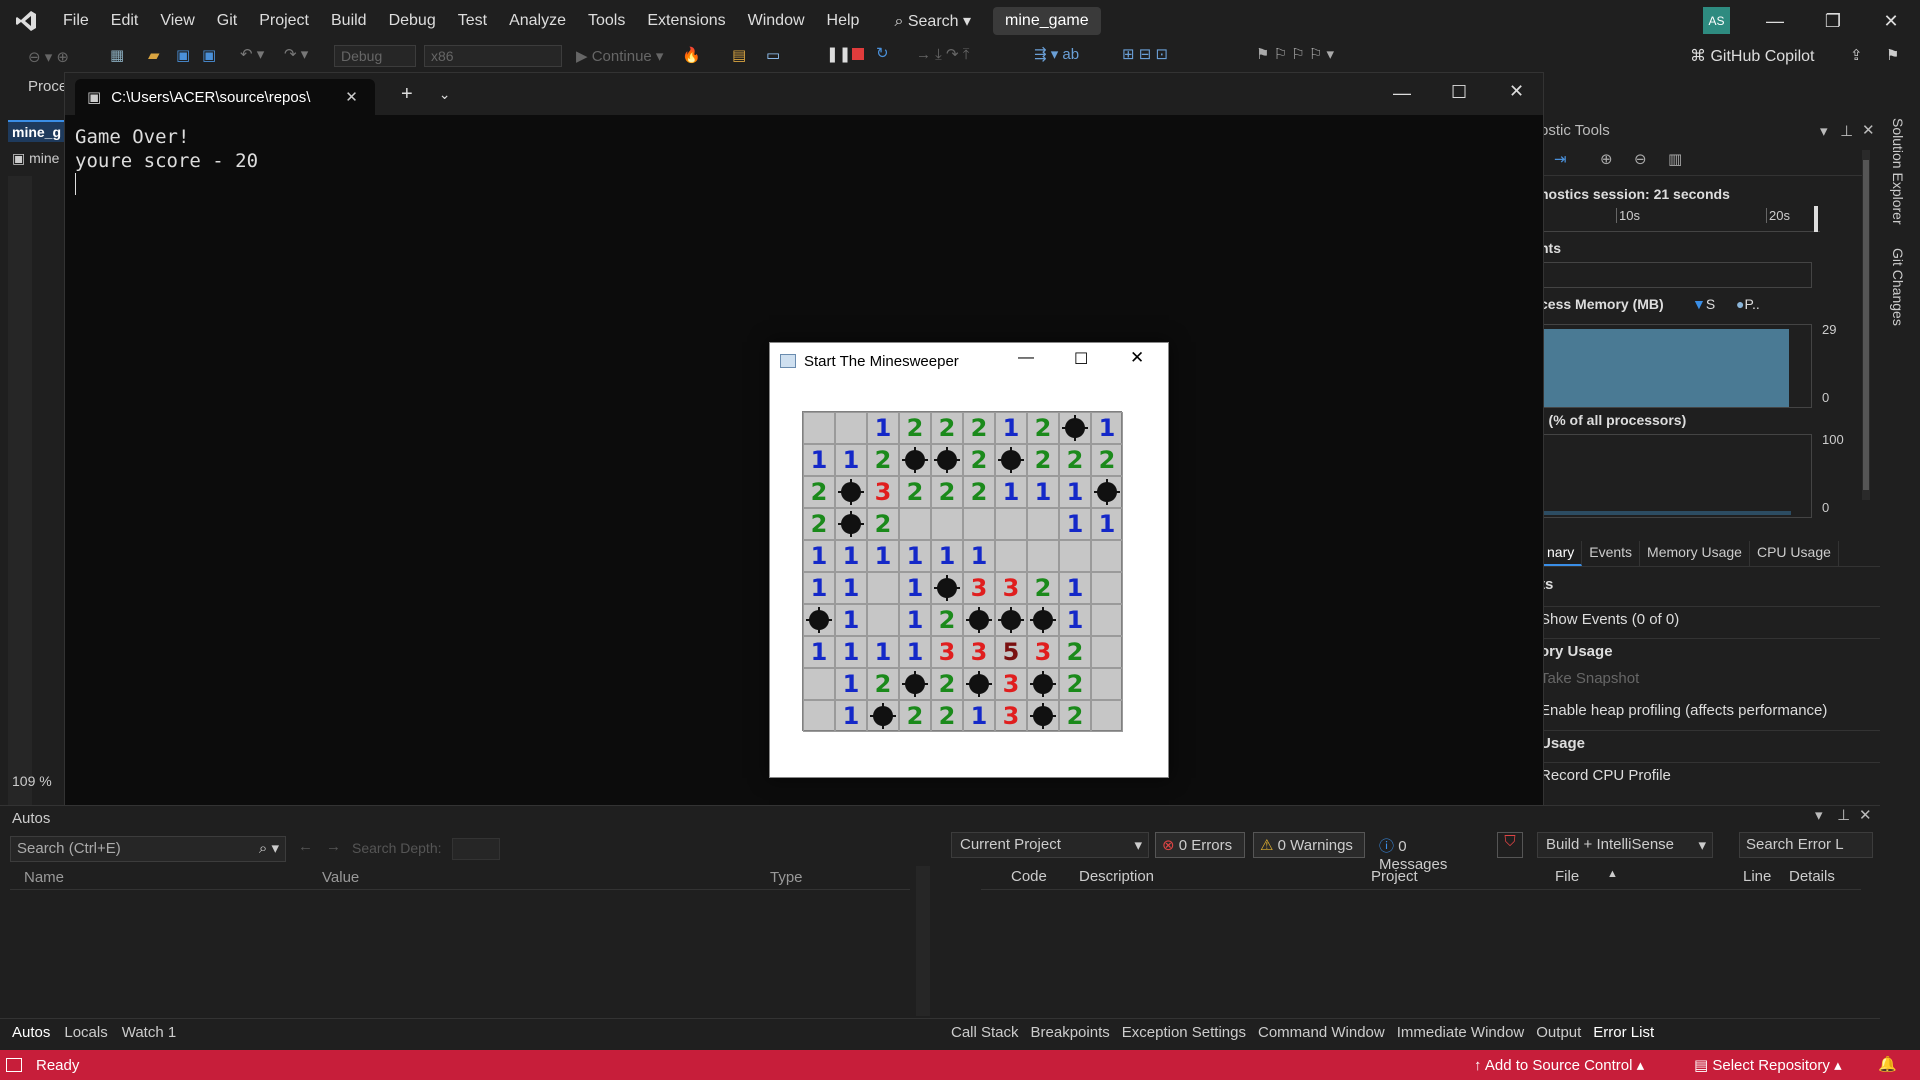 Image resolution: width=1920 pixels, height=1080 pixels. Describe the element at coordinates (915, 460) in the screenshot. I see `cell-r1-c3` at that location.